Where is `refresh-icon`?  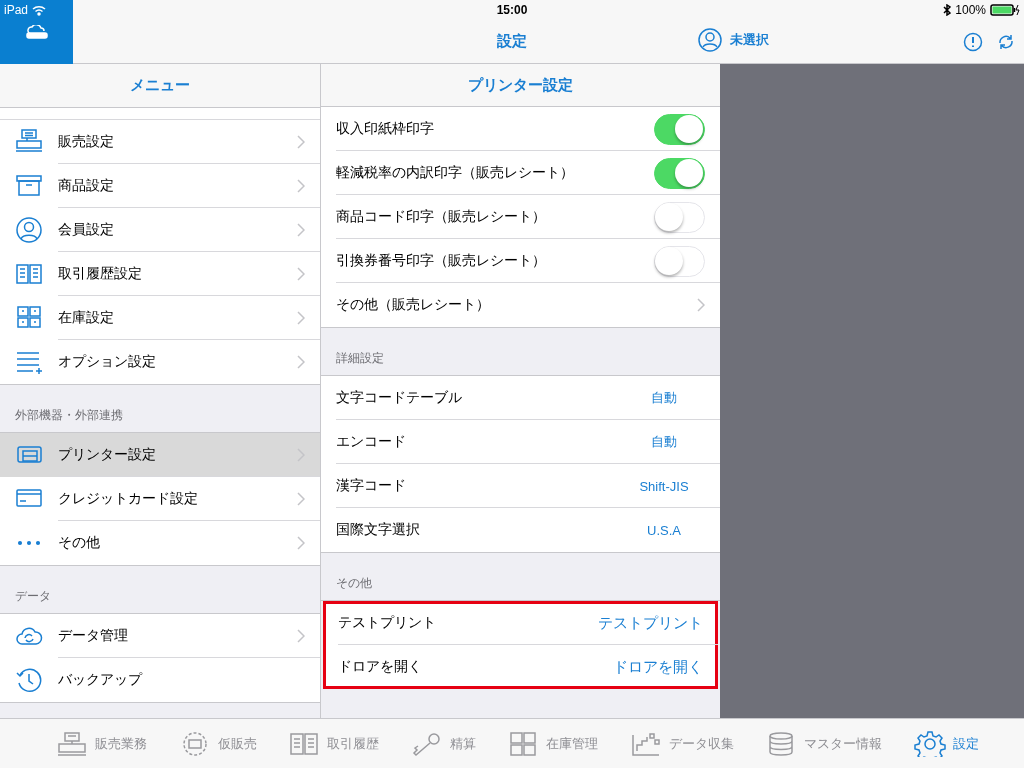
refresh-icon is located at coordinates (1006, 42).